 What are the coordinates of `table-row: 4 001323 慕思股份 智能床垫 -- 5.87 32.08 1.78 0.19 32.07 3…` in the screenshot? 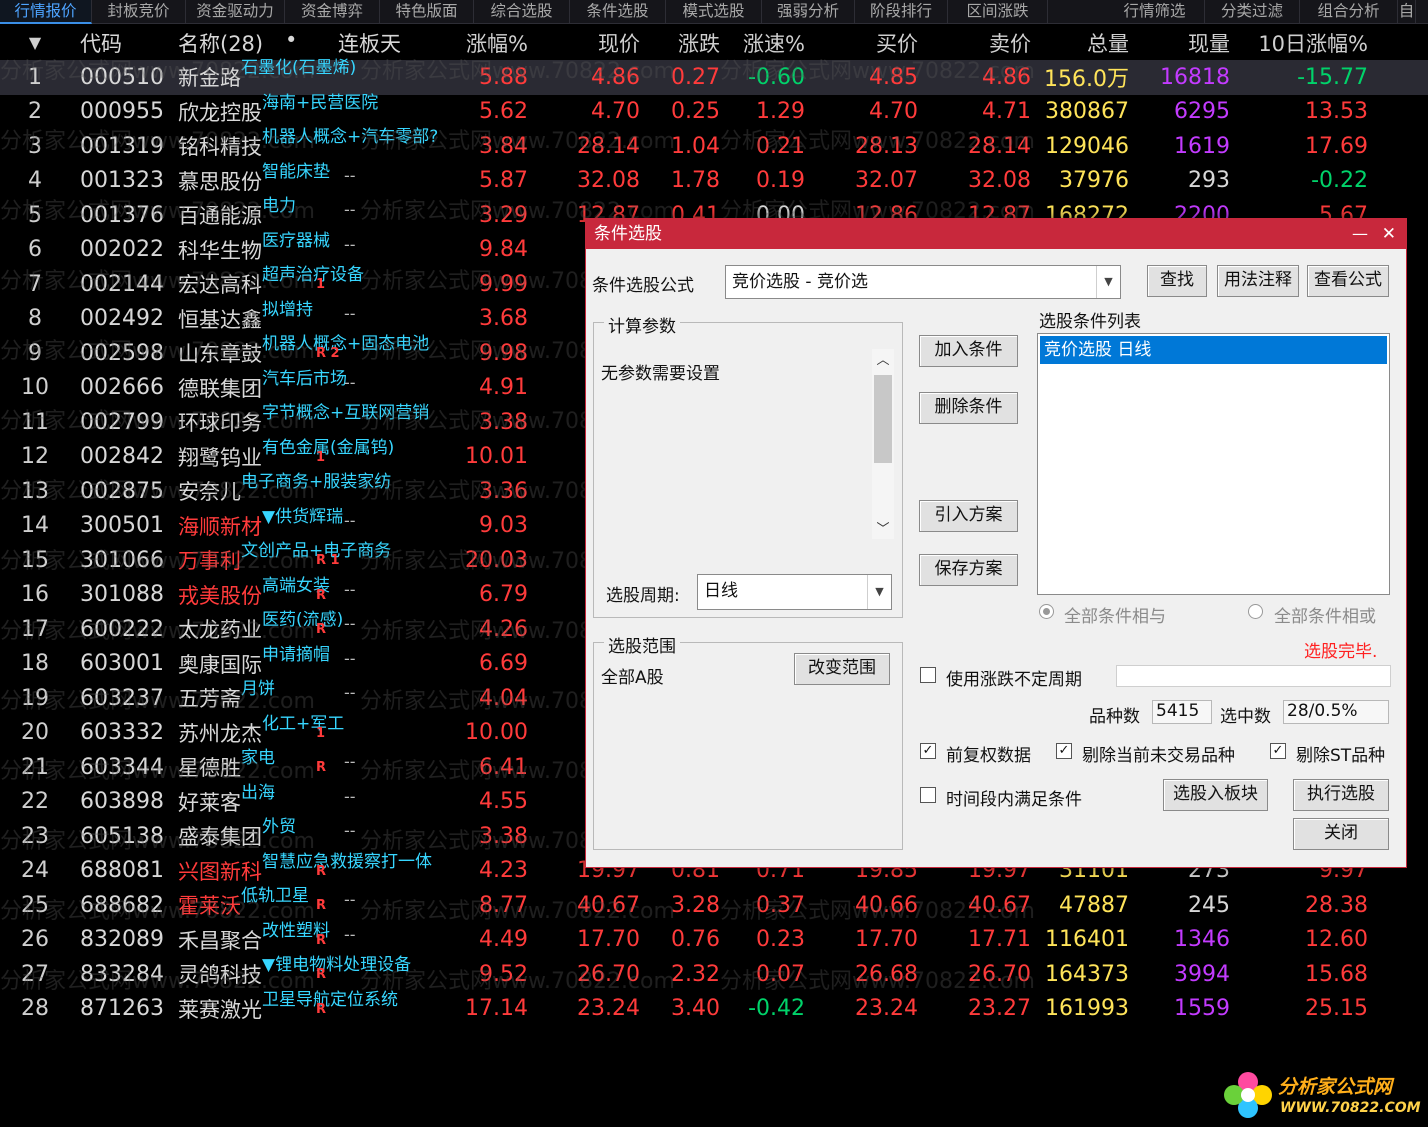 It's located at (714, 180).